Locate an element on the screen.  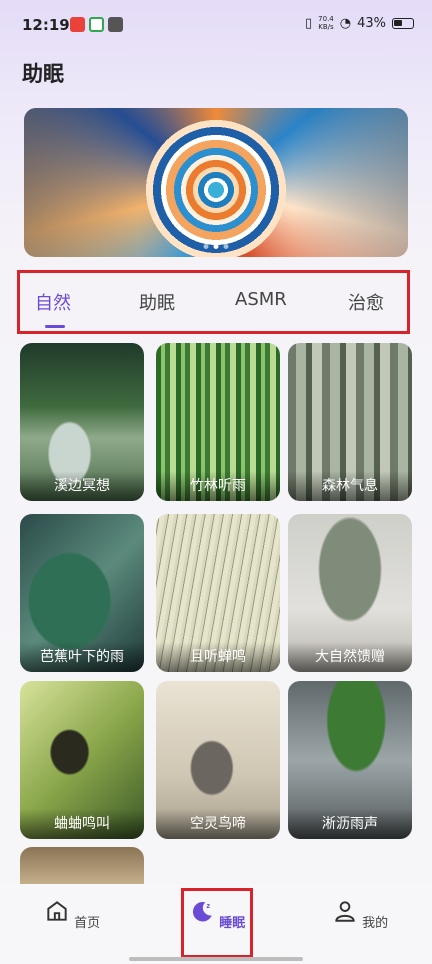
sound-card: 且听蝉鸣 is located at coordinates (218, 593).